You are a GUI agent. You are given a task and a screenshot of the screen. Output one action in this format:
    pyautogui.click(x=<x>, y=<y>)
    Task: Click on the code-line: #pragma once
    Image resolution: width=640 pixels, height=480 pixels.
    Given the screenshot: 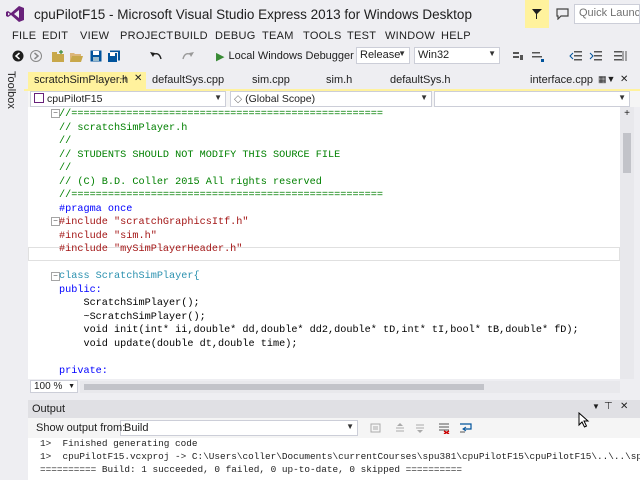 What is the action you would take?
    pyautogui.click(x=96, y=209)
    